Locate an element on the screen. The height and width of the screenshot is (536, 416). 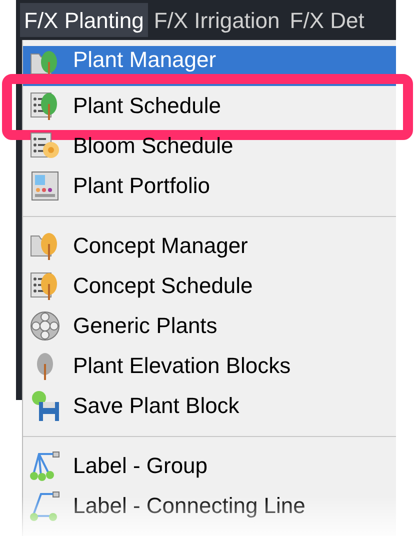
menu-item: Label - Connecting Line is located at coordinates (209, 506).